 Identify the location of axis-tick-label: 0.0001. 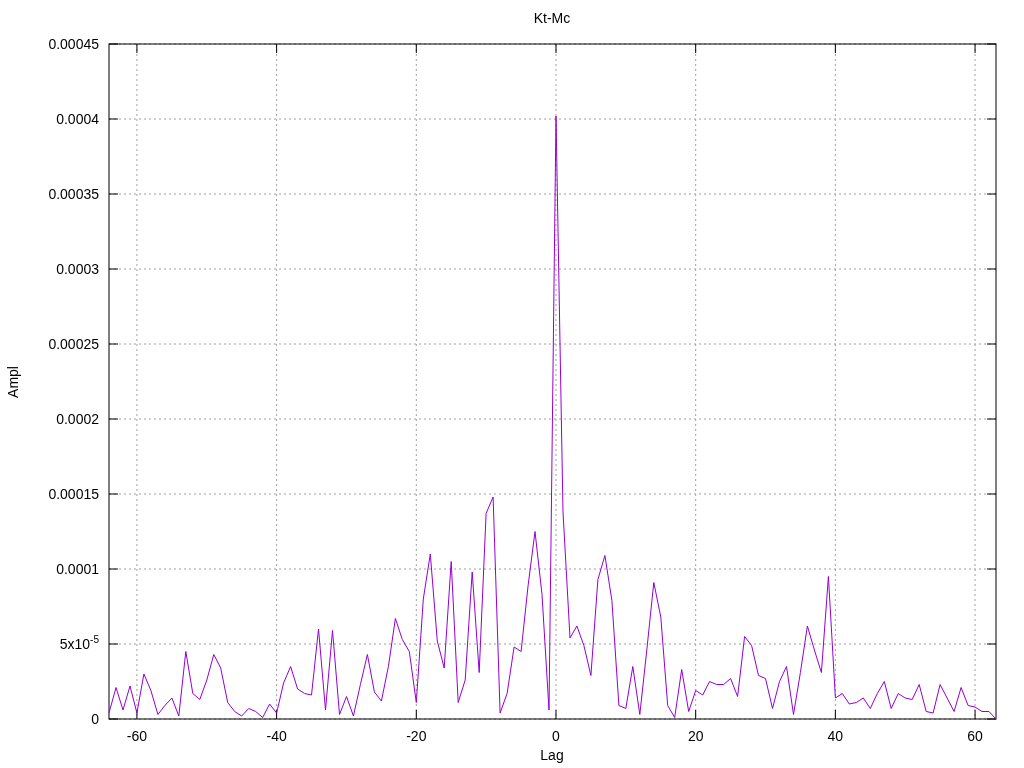
(77, 569).